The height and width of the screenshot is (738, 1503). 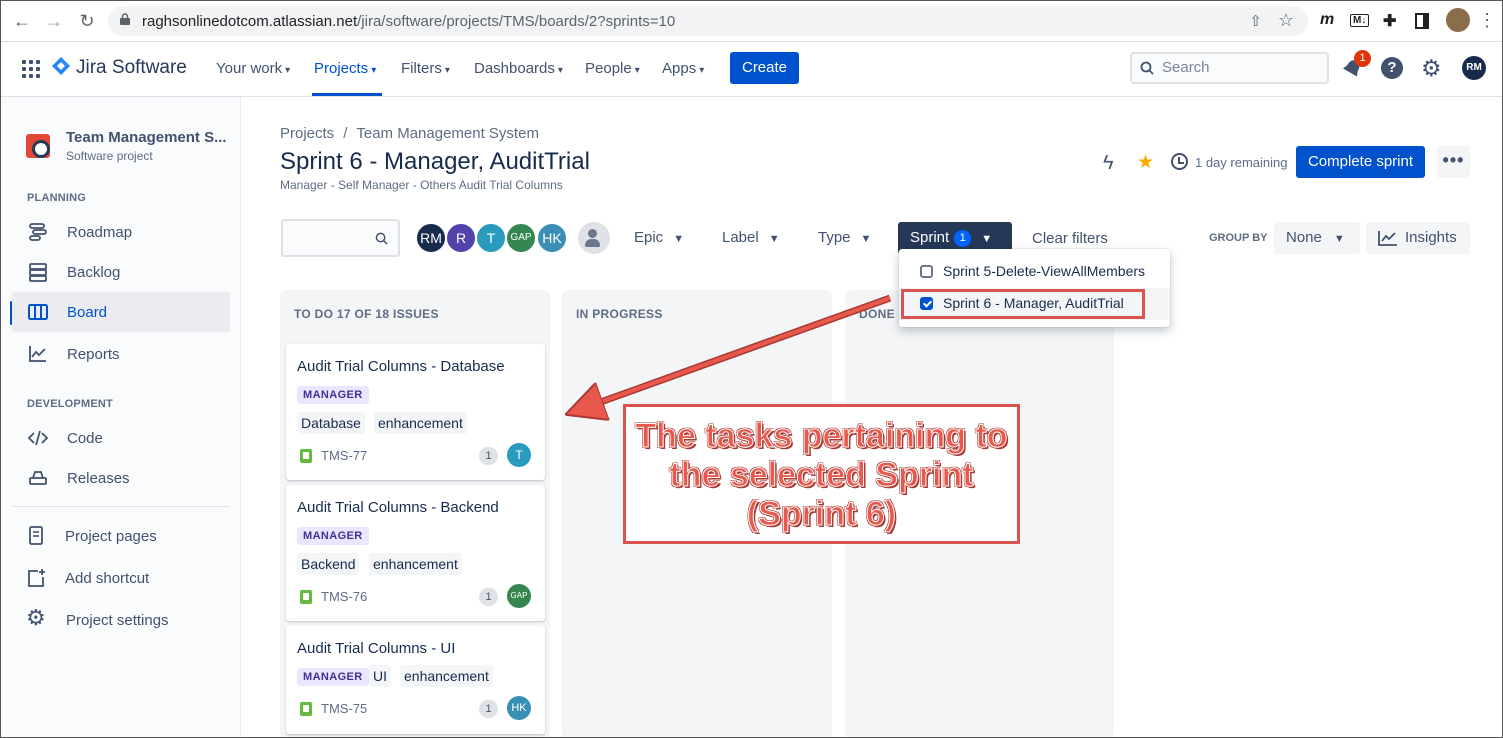 I want to click on label-chip: Backend, so click(x=328, y=564).